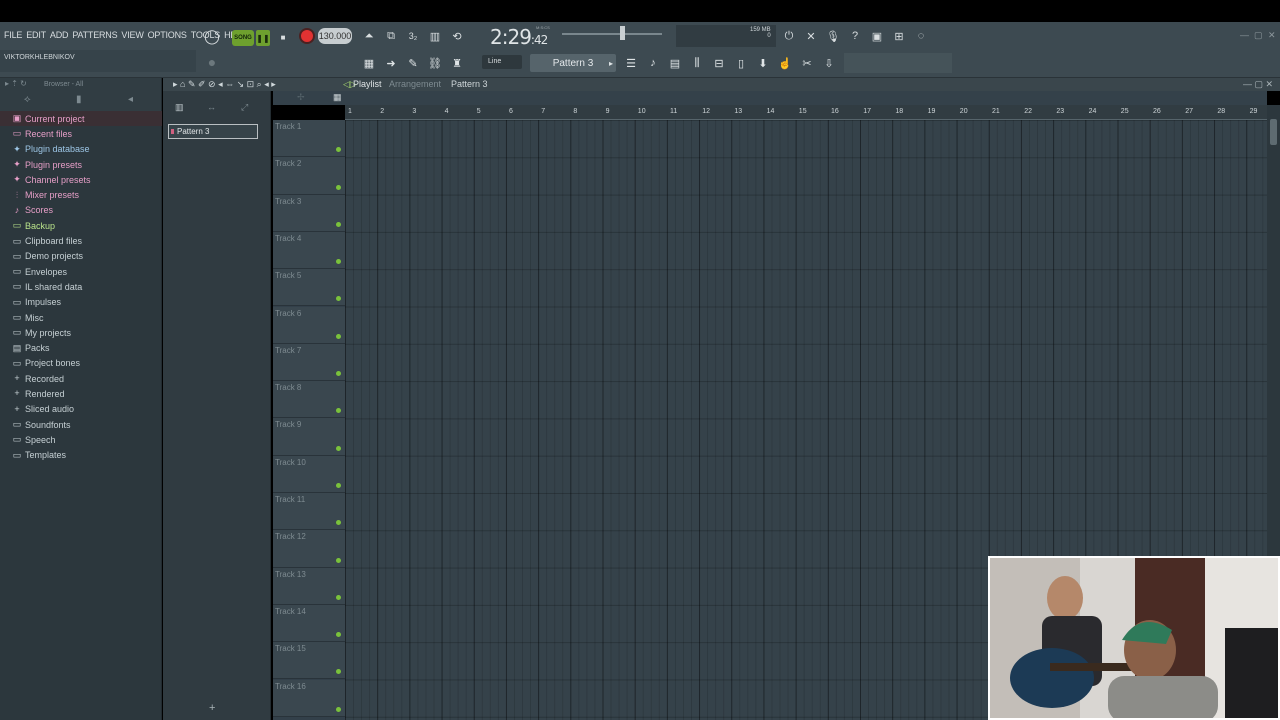 The image size is (1280, 720). I want to click on song-mode-toggle: SONG, so click(243, 38).